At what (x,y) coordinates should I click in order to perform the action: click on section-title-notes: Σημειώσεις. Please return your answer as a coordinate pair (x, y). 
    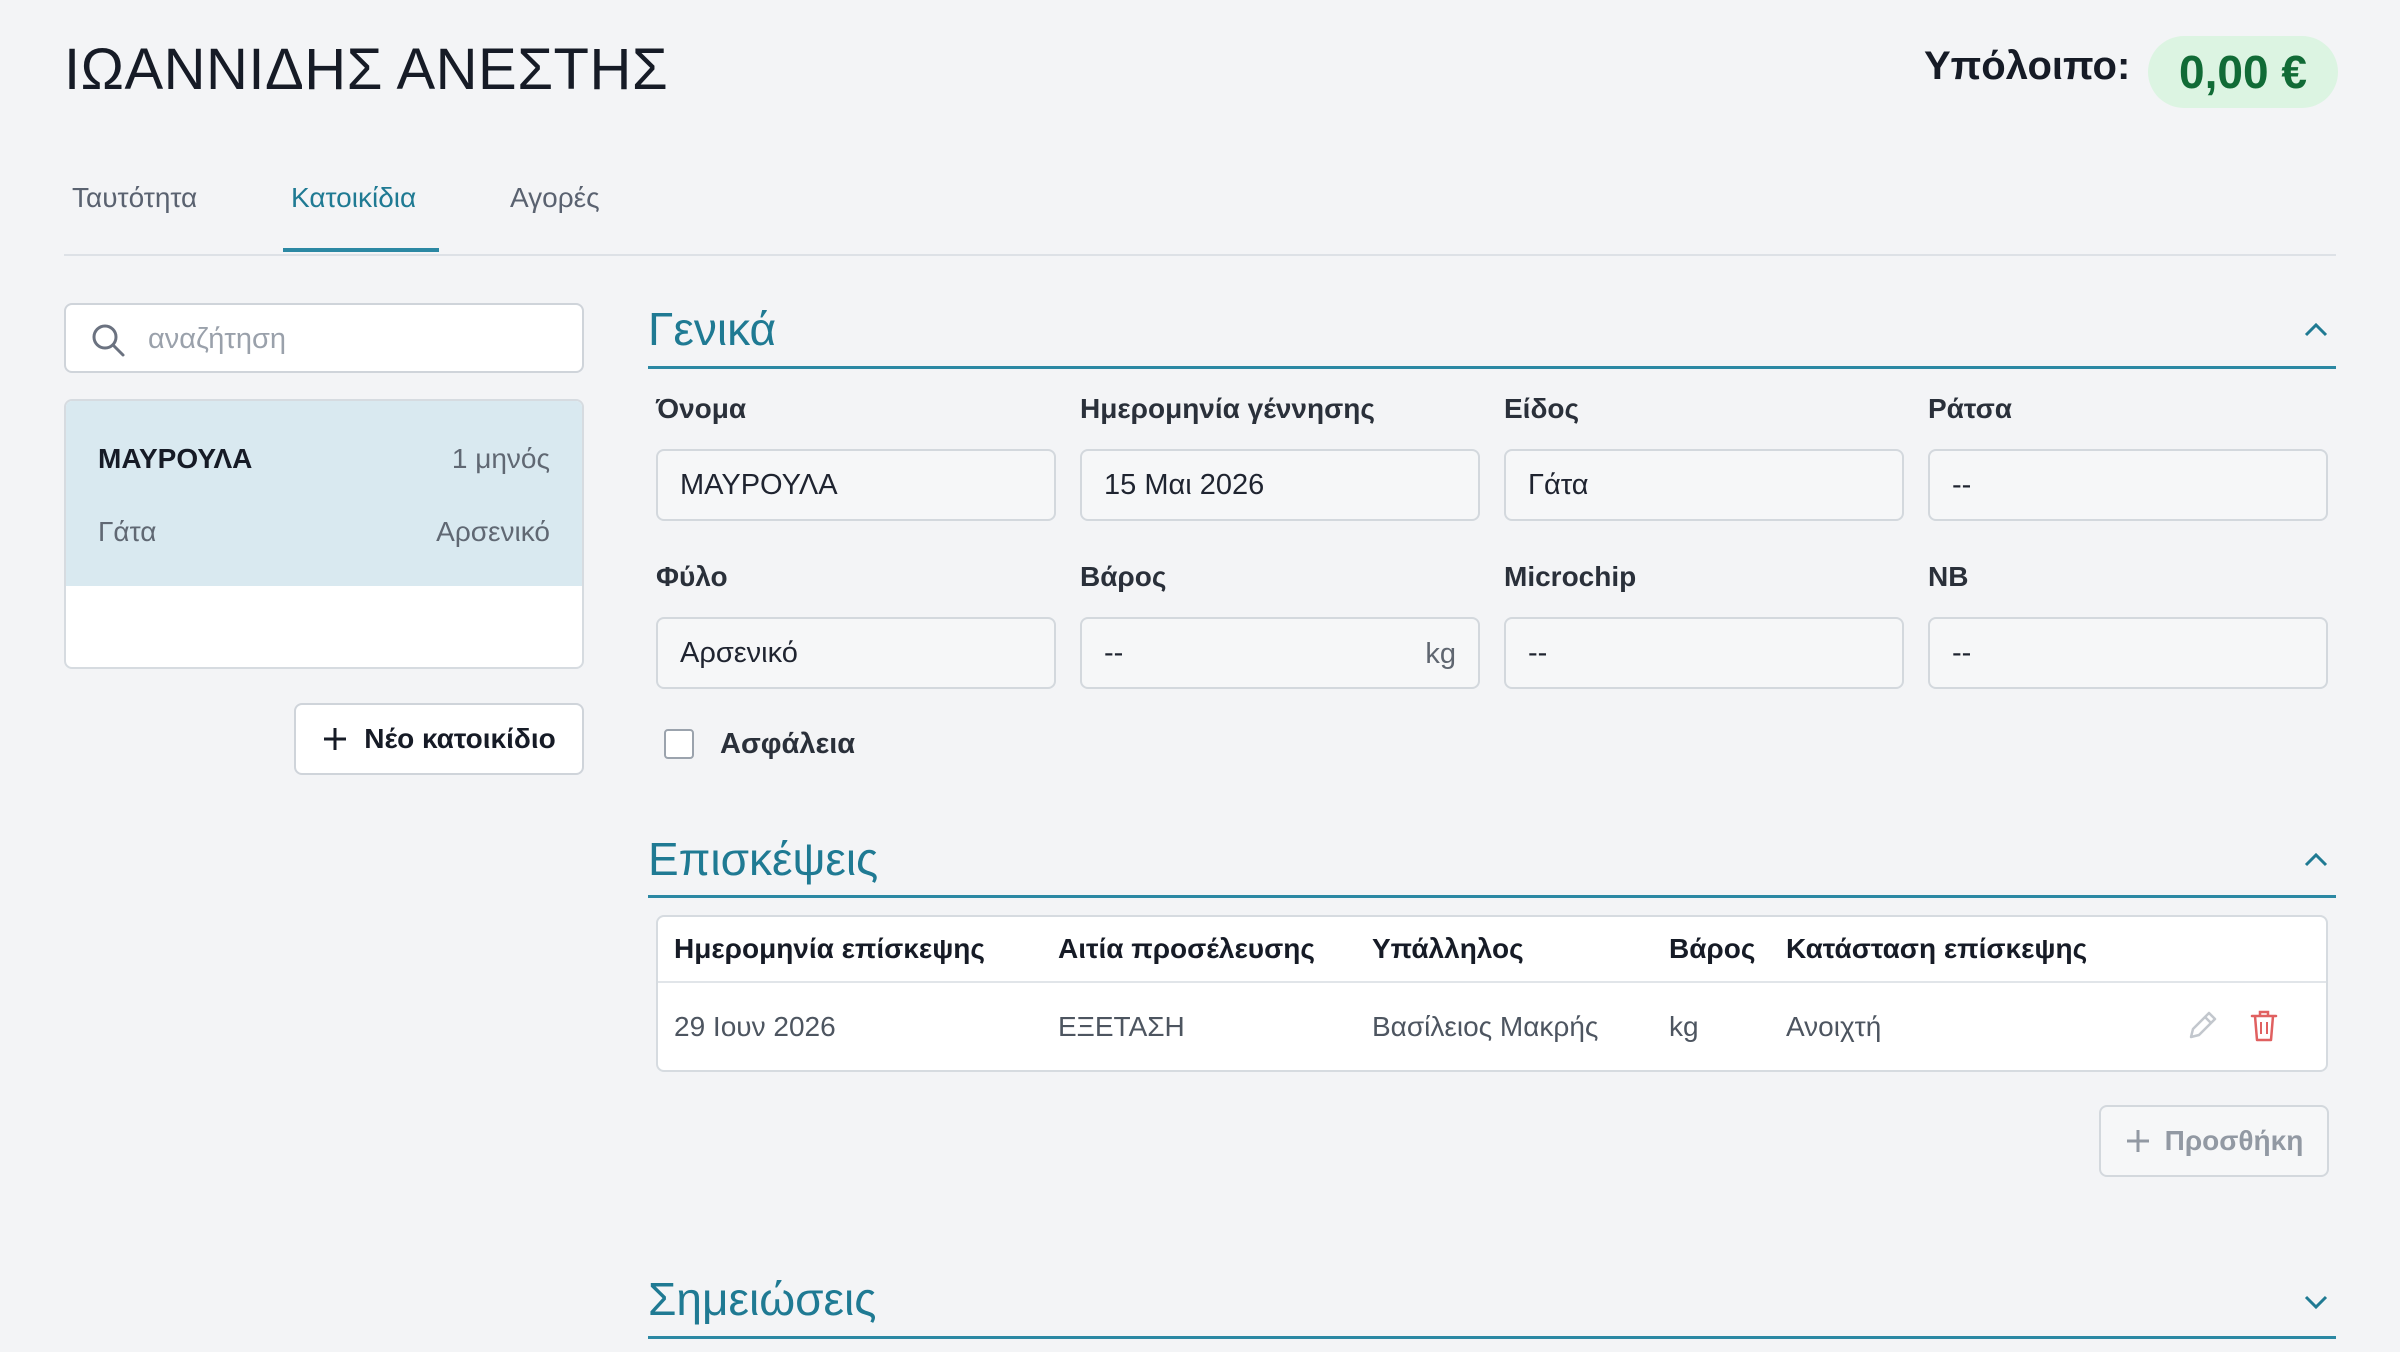
    Looking at the image, I should click on (762, 1299).